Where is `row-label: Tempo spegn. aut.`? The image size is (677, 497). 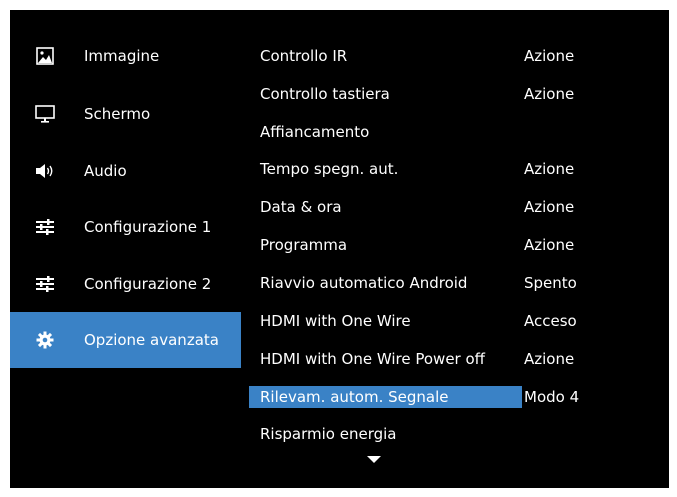 row-label: Tempo spegn. aut. is located at coordinates (329, 169).